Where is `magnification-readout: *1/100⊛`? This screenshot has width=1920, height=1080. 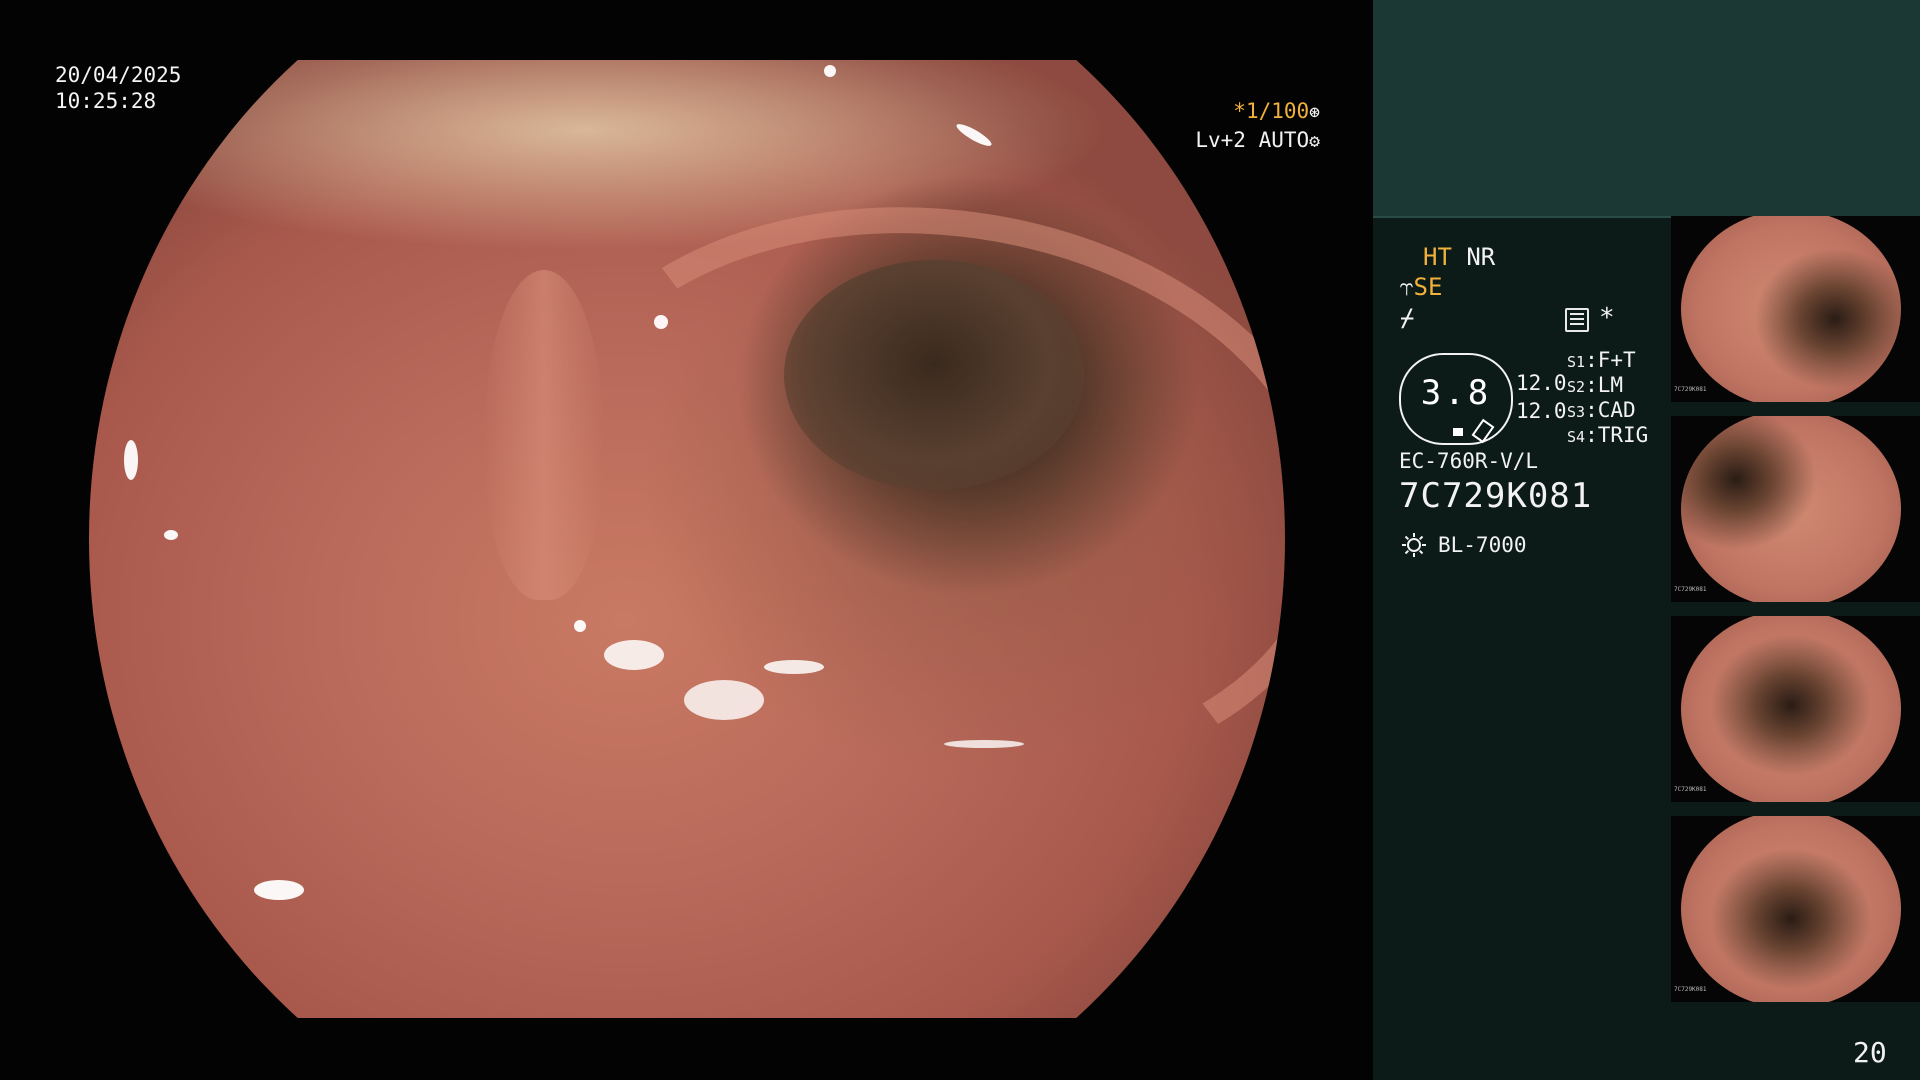 magnification-readout: *1/100⊛ is located at coordinates (1255, 112).